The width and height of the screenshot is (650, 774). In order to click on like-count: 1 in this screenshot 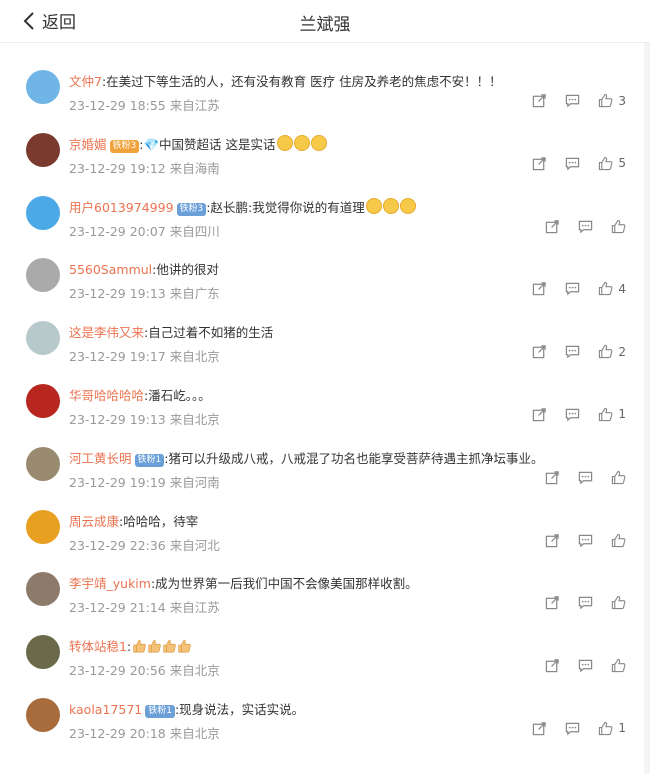, I will do `click(622, 414)`.